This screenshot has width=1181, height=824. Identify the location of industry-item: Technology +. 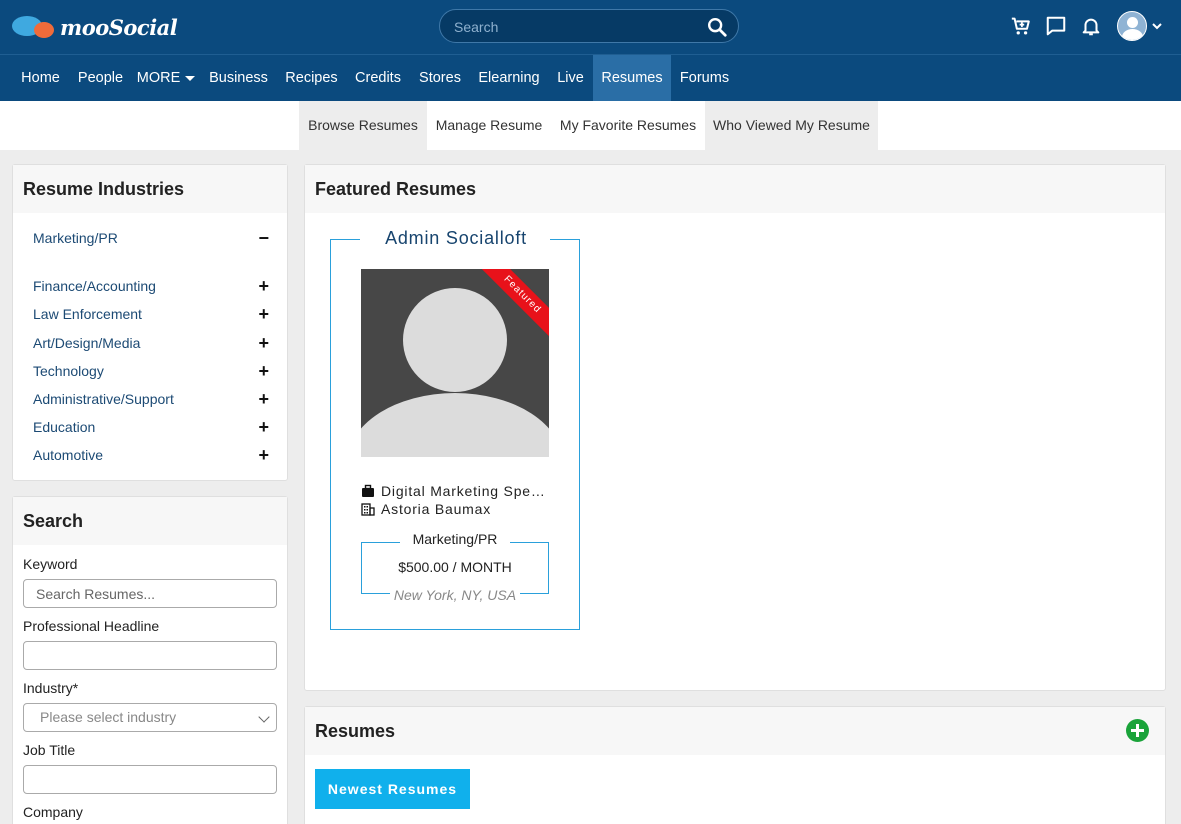
(151, 371).